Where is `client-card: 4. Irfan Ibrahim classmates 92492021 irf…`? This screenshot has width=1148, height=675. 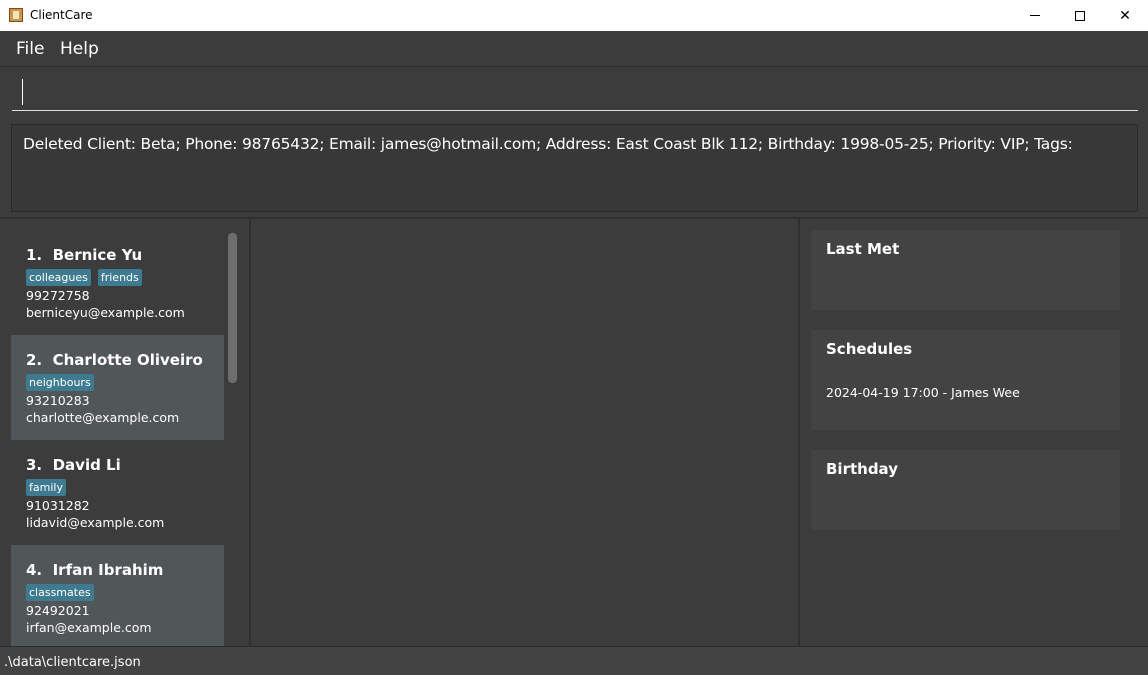
client-card: 4. Irfan Ibrahim classmates 92492021 irf… is located at coordinates (117, 595).